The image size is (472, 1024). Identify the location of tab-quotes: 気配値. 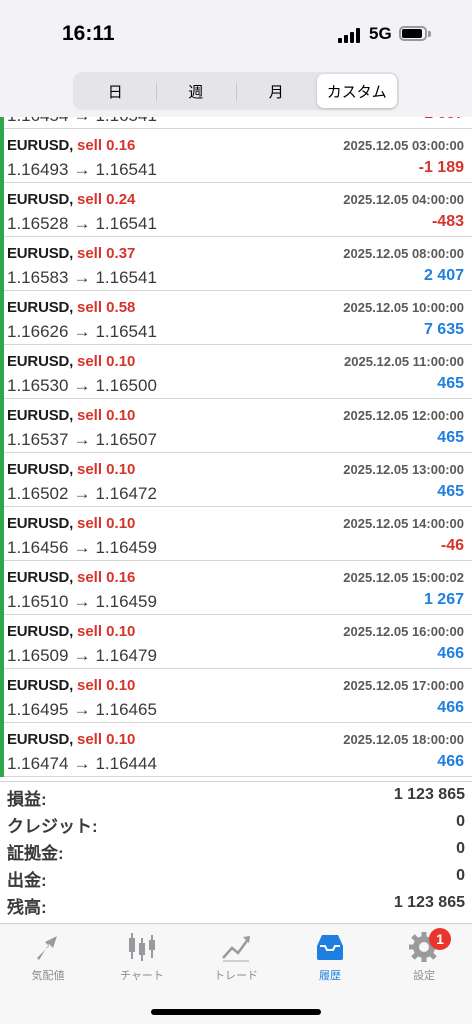
(48, 960).